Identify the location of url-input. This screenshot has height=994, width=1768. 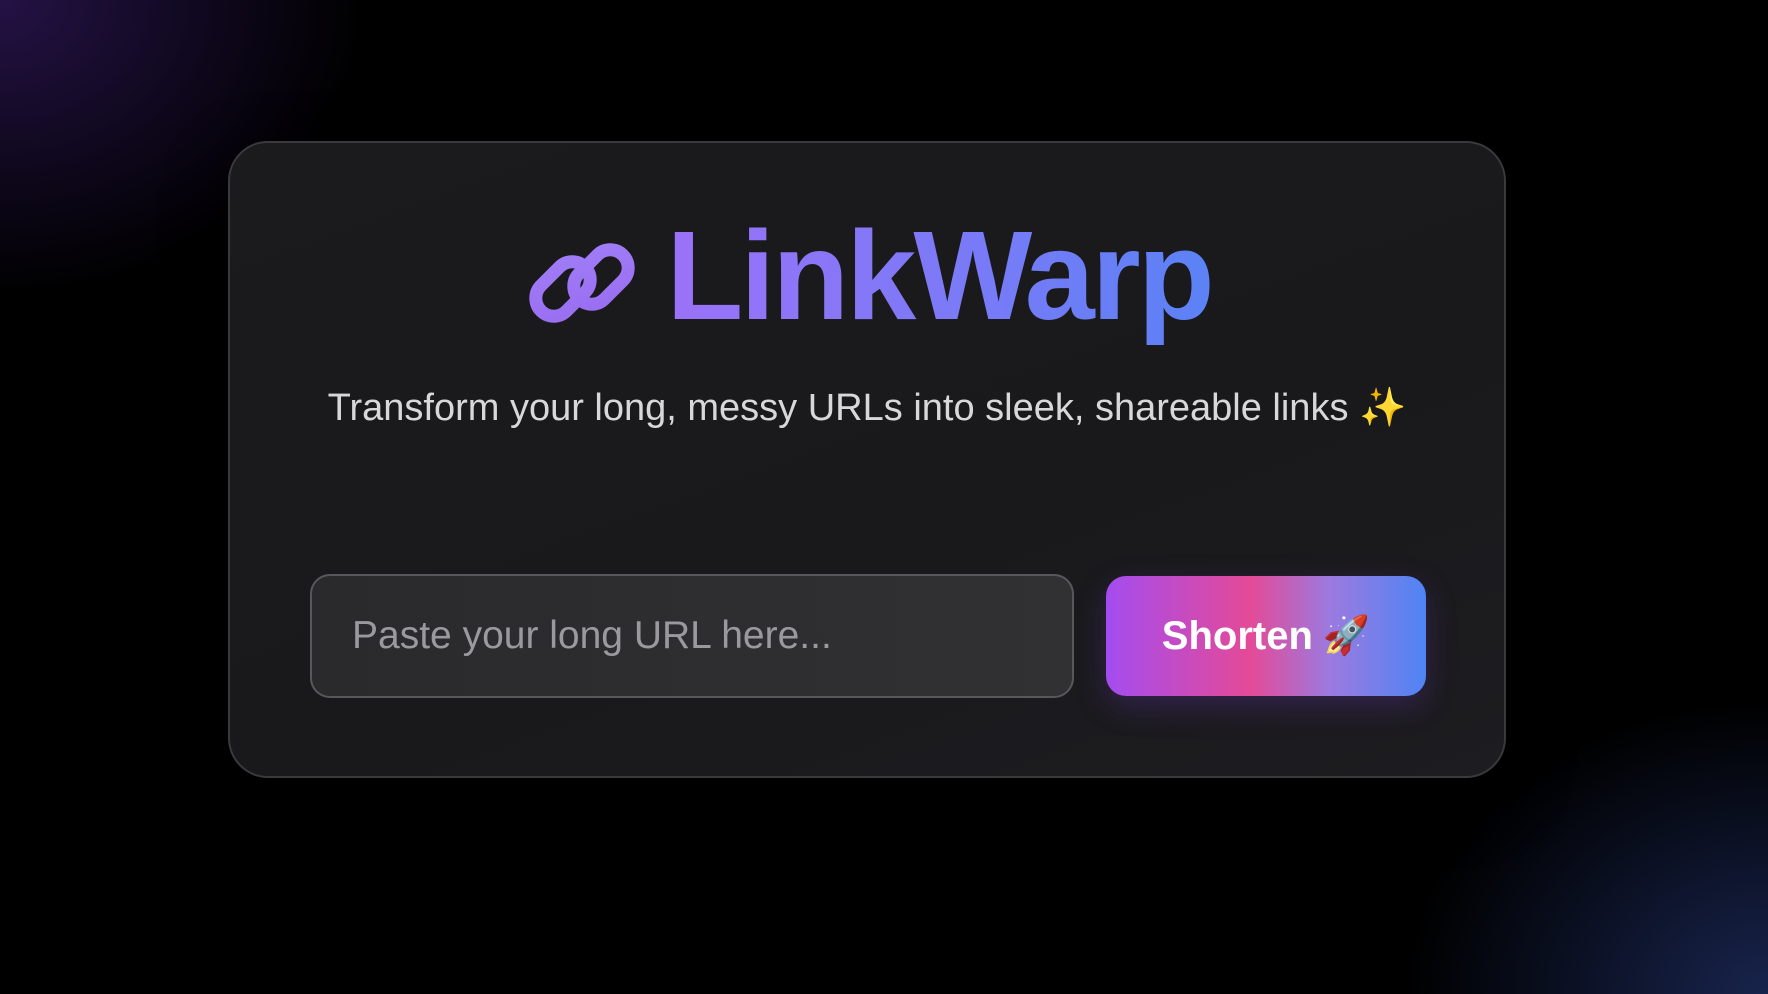
(692, 636).